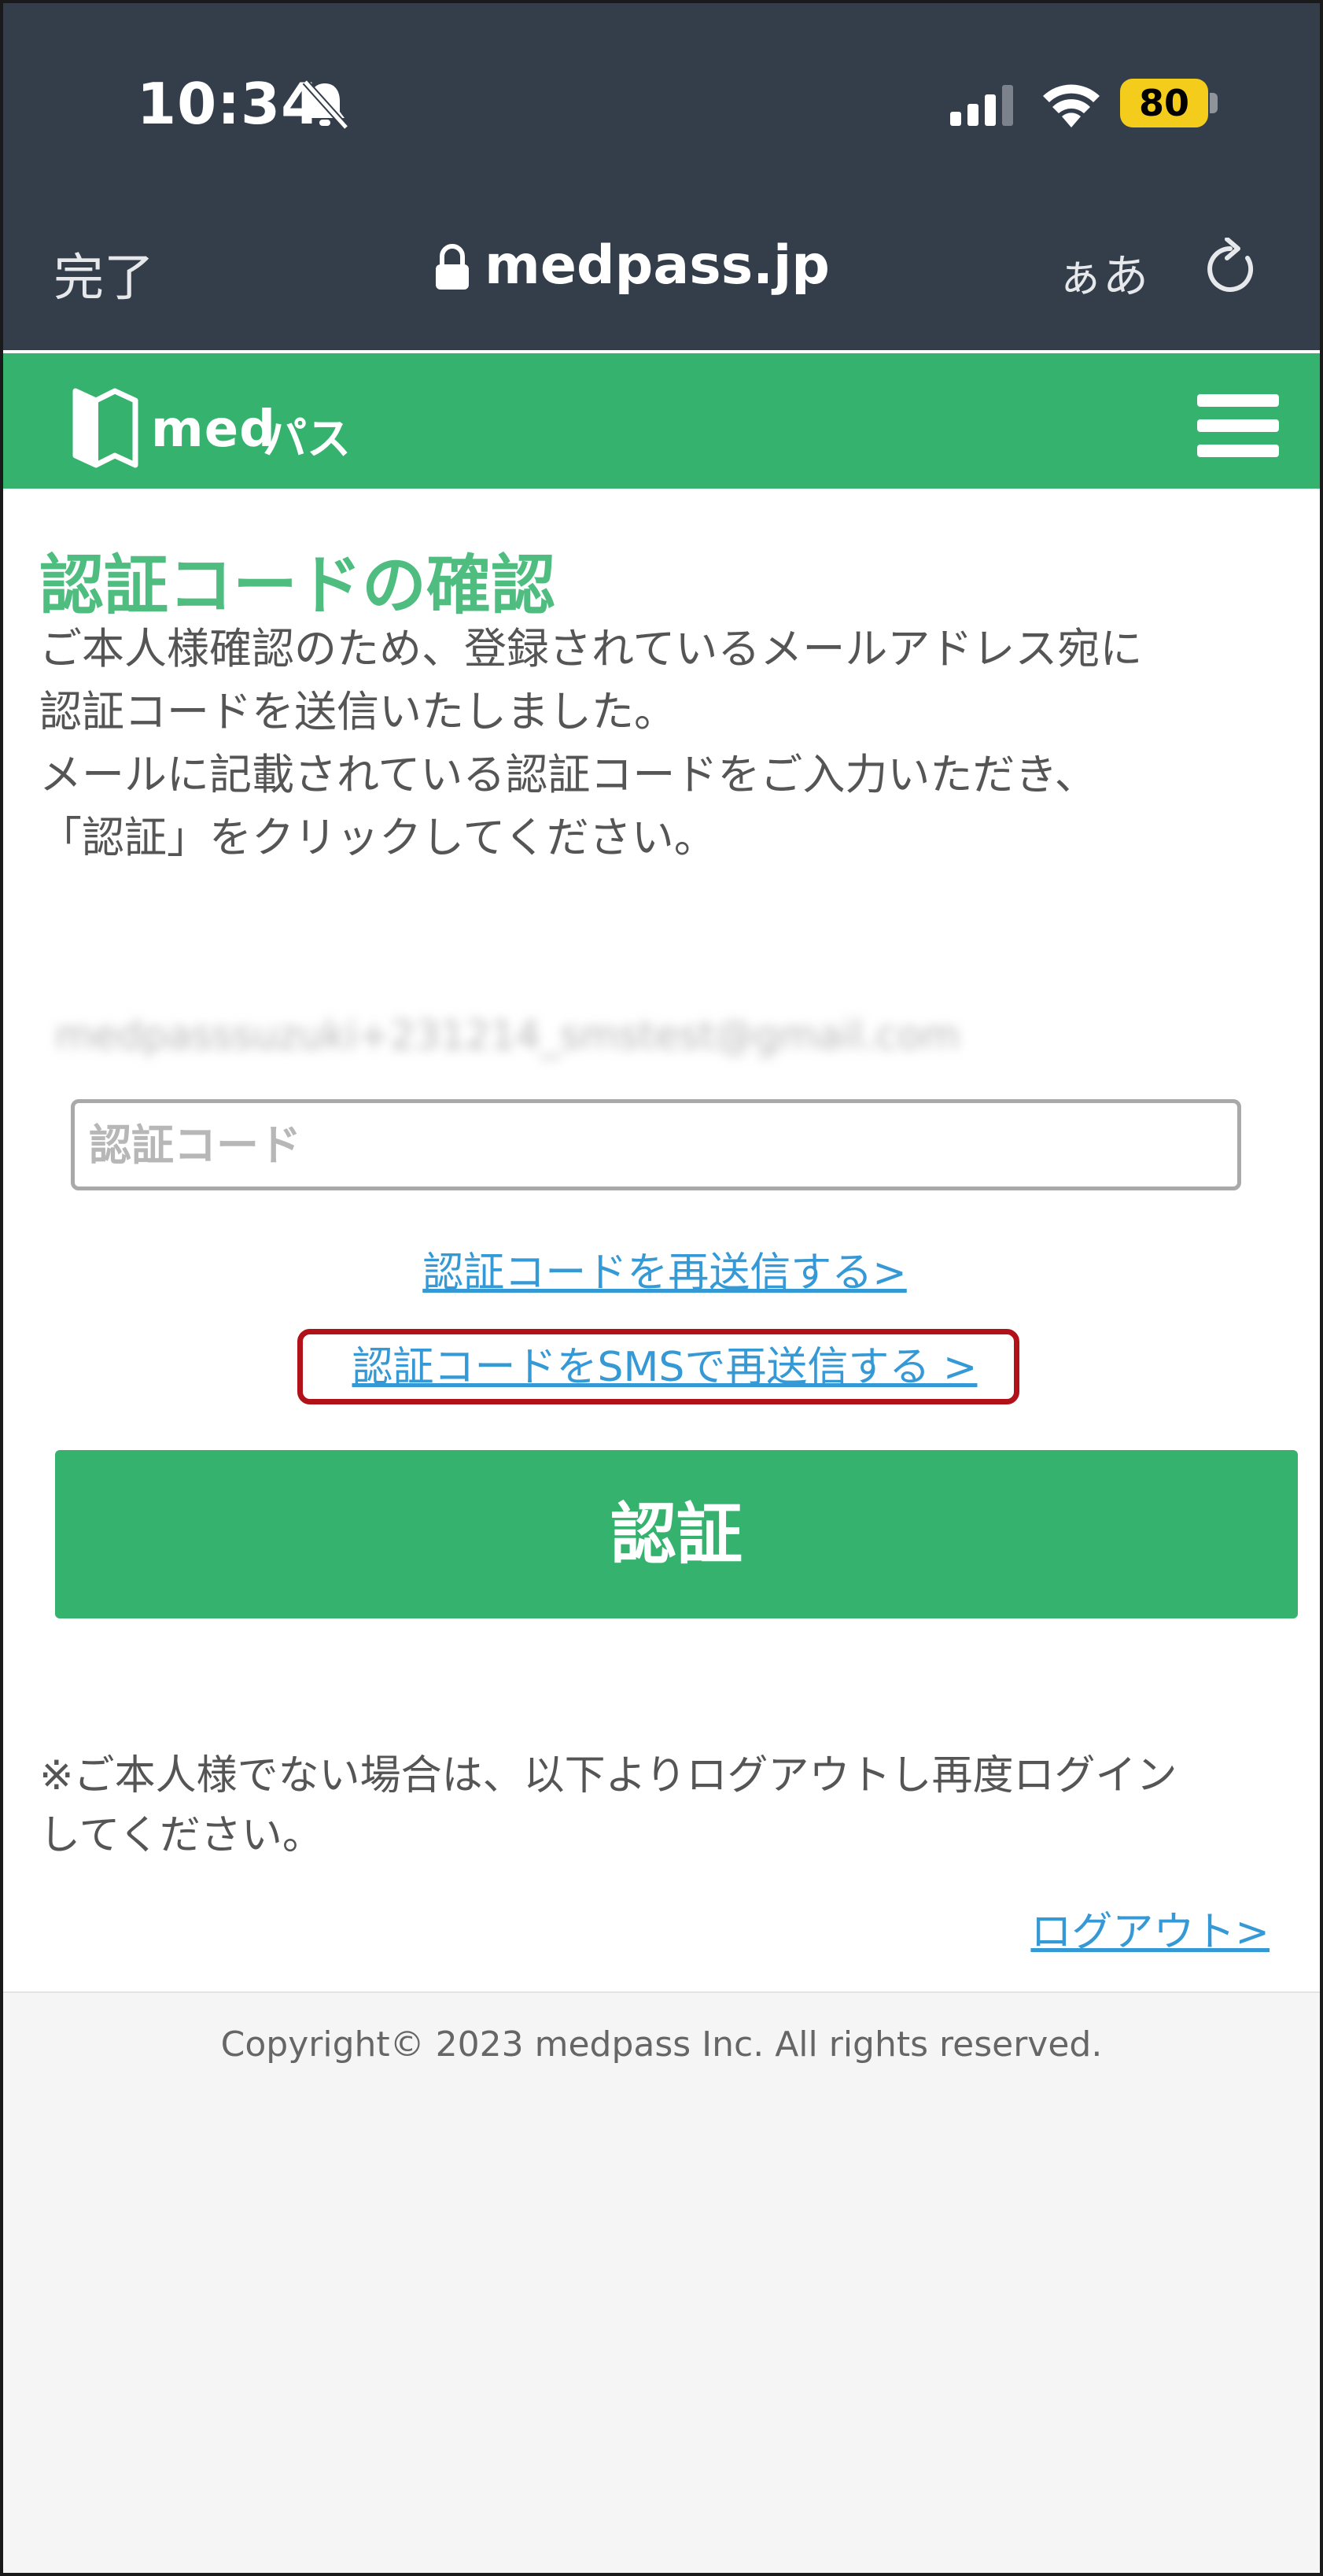 The height and width of the screenshot is (2576, 1323). What do you see at coordinates (608, 1776) in the screenshot?
I see `notice-line: ※ご本人様でない場合は、以下よりログアウトし再度ログイン` at bounding box center [608, 1776].